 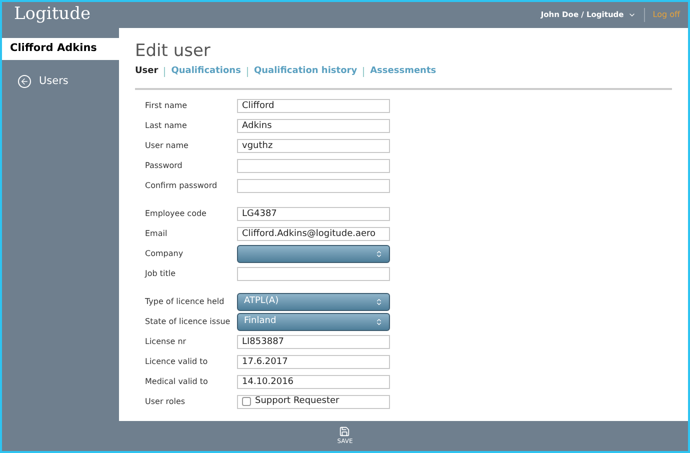 What do you see at coordinates (165, 402) in the screenshot?
I see `field-label: User roles` at bounding box center [165, 402].